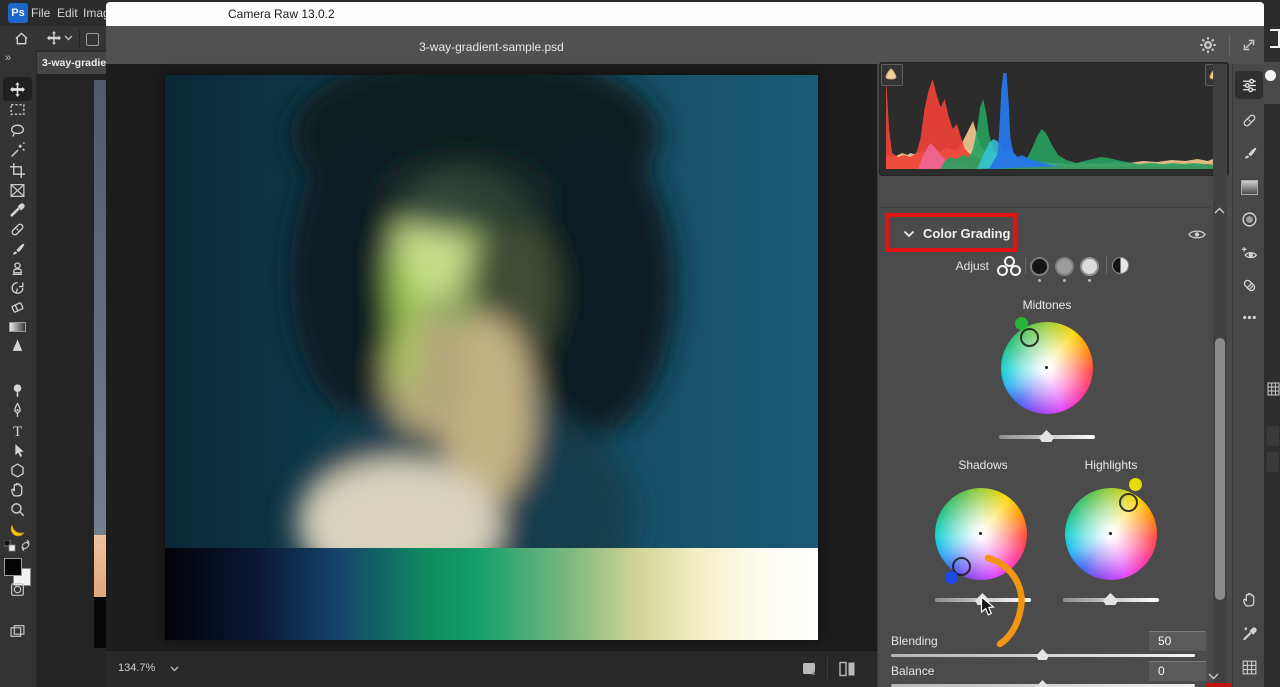 This screenshot has width=1280, height=687. What do you see at coordinates (847, 669) in the screenshot?
I see `before-after-view-button` at bounding box center [847, 669].